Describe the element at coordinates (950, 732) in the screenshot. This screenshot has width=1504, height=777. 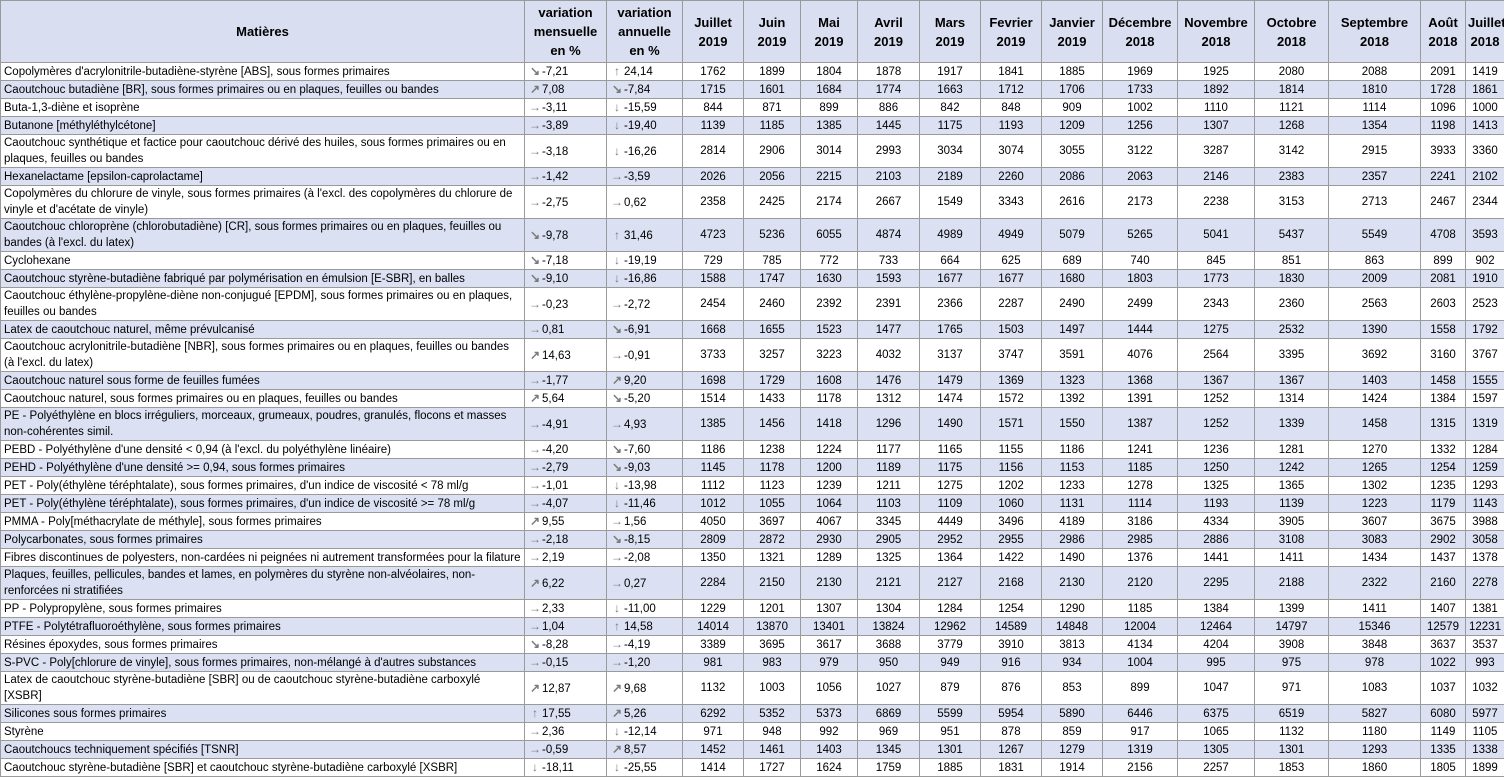
I see `monthly-value-cell: 951` at that location.